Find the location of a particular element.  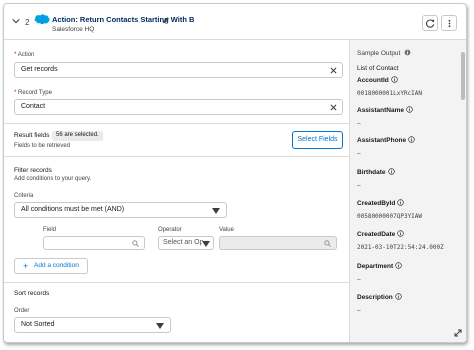

action-label: * Action is located at coordinates (24, 55).